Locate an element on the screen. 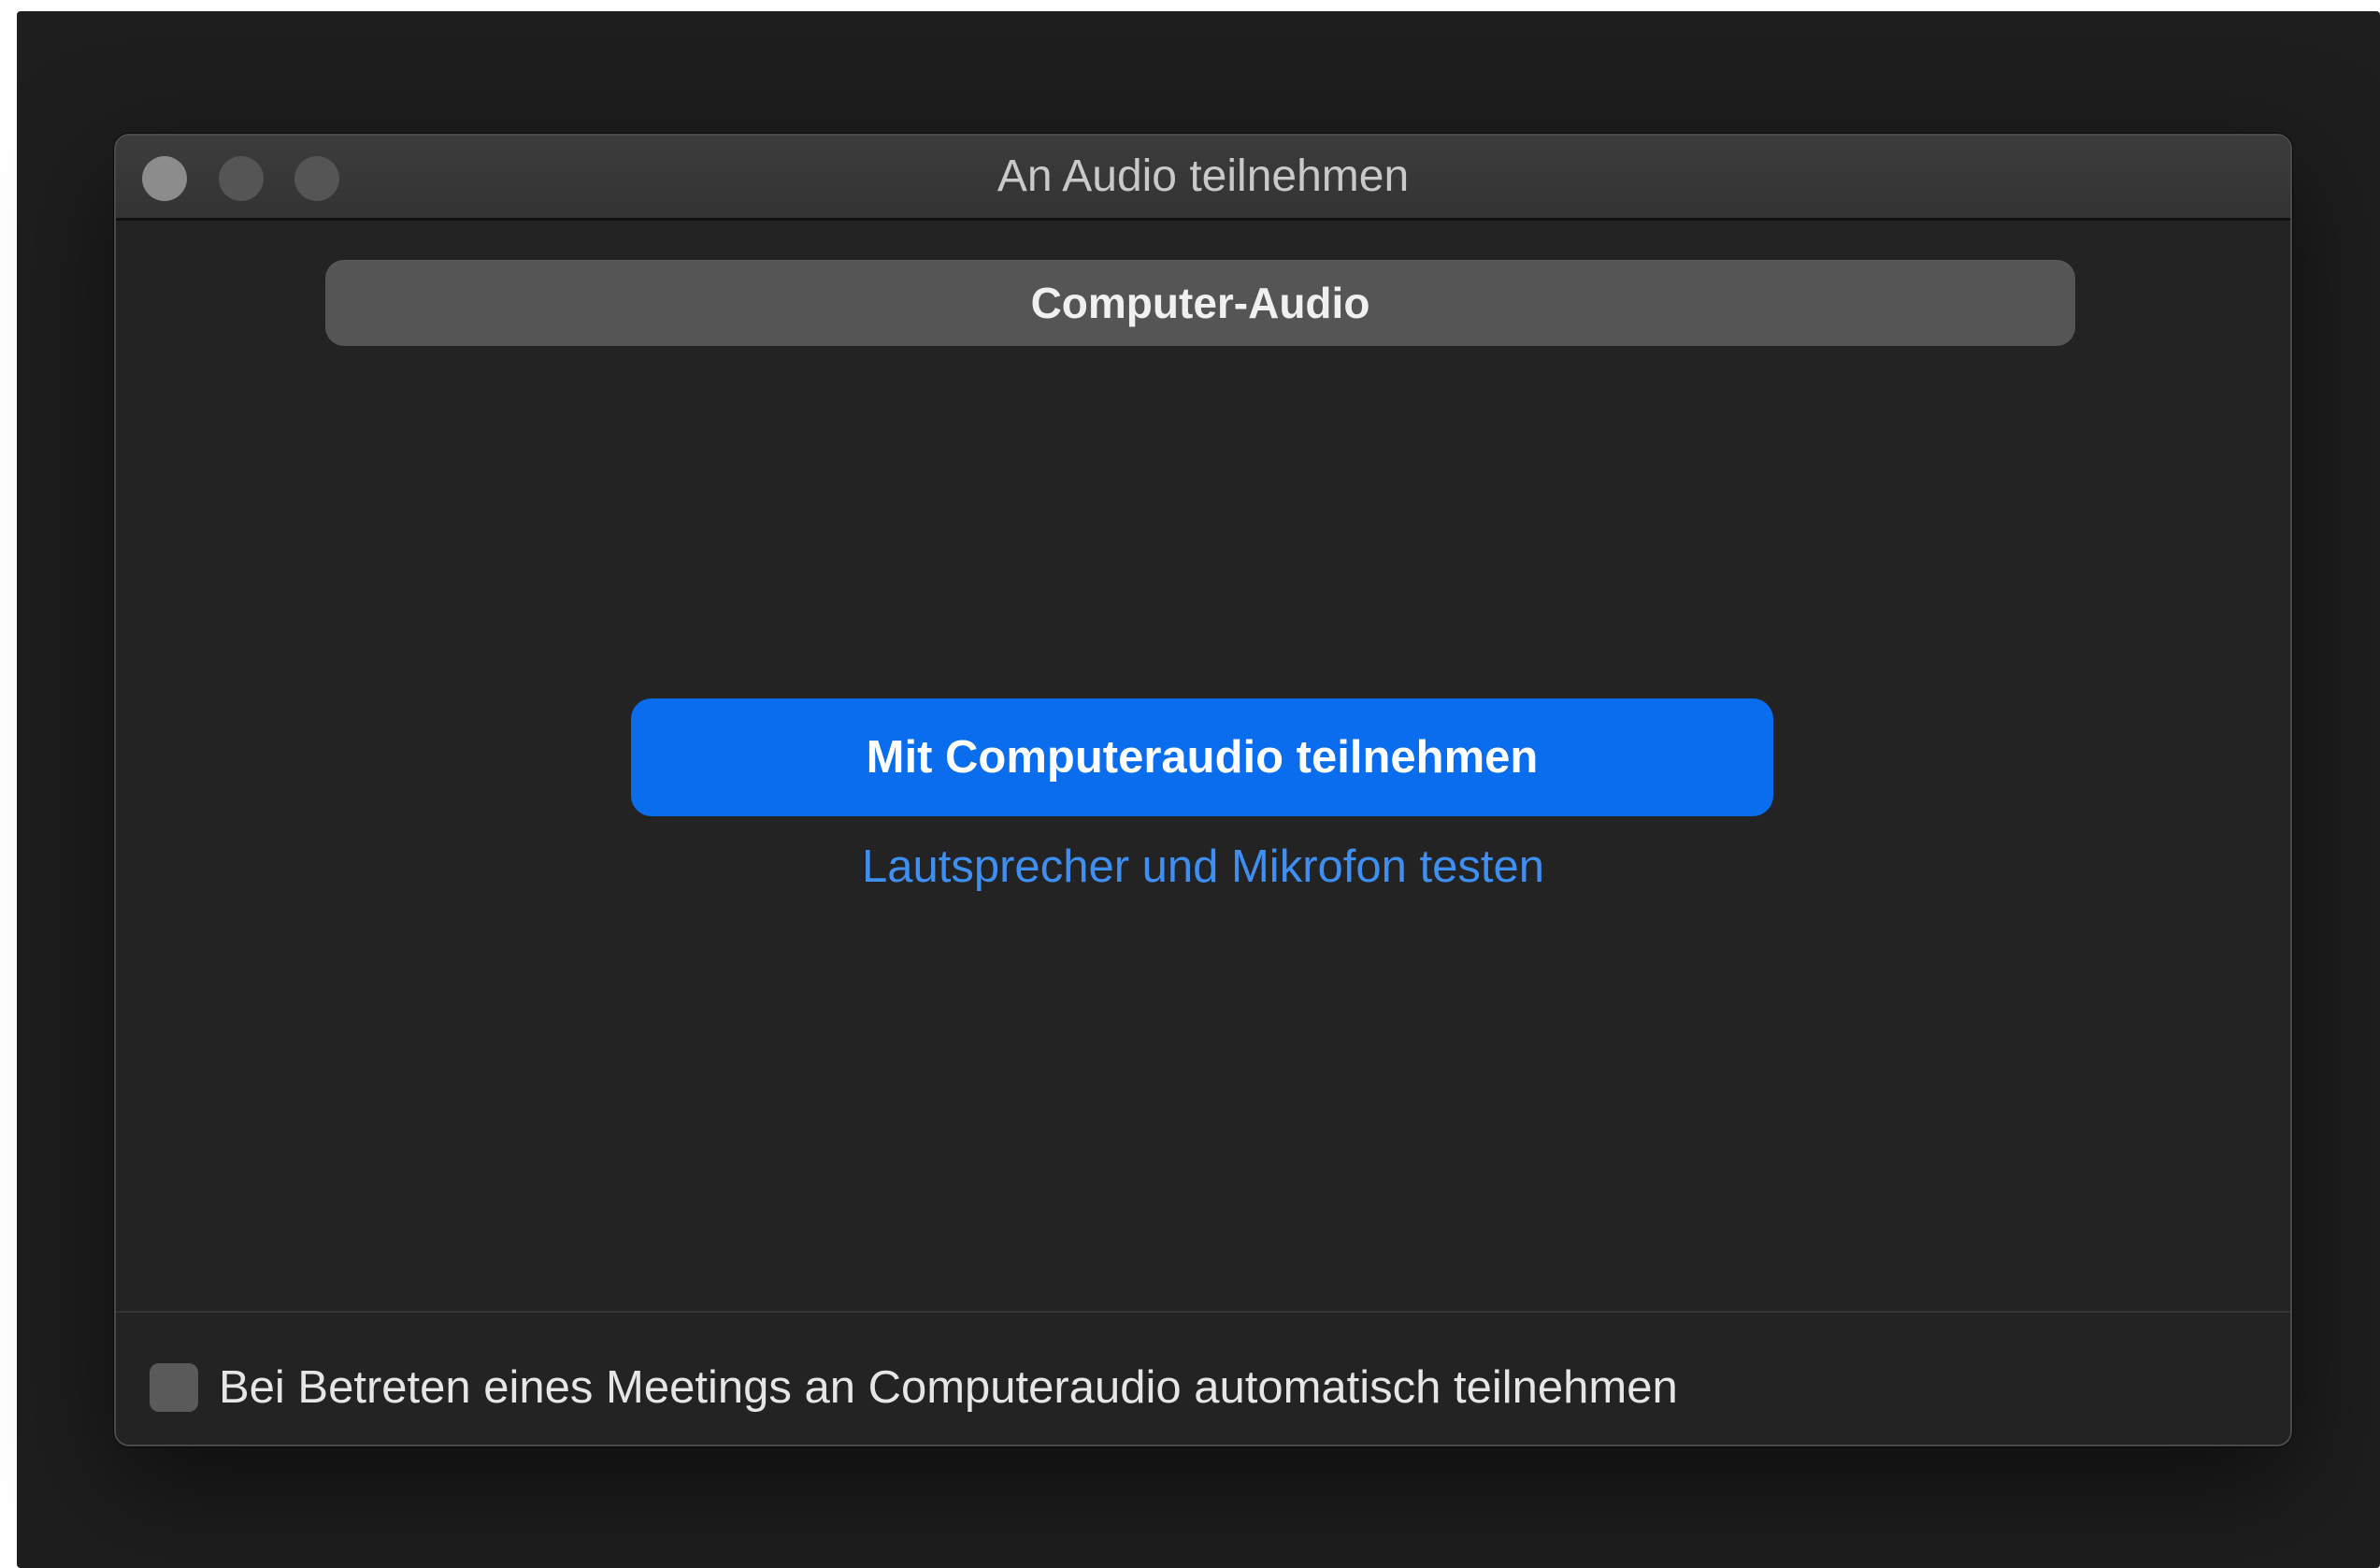  tab-computer-audio: Computer-Audio is located at coordinates (1200, 303).